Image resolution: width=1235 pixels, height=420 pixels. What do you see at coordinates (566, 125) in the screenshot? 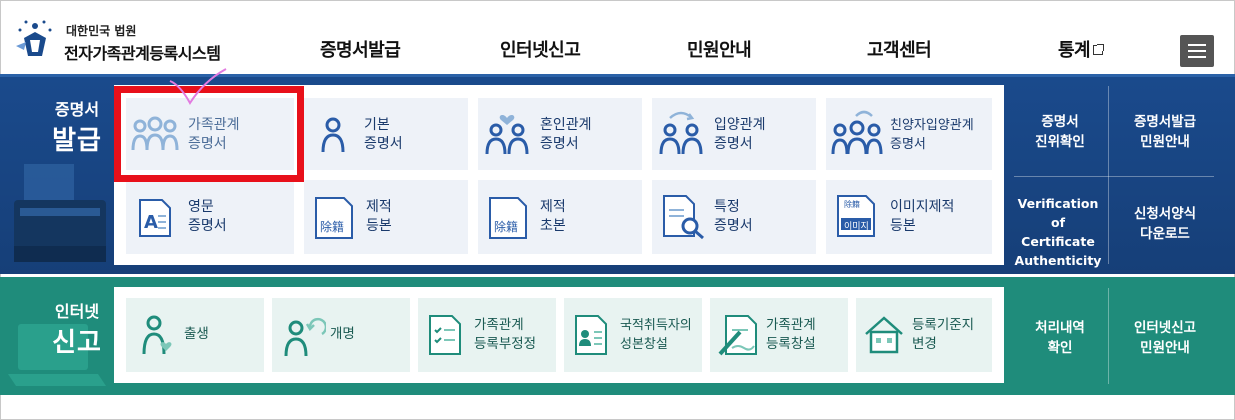
I see `tile-line1: 혼인관계` at bounding box center [566, 125].